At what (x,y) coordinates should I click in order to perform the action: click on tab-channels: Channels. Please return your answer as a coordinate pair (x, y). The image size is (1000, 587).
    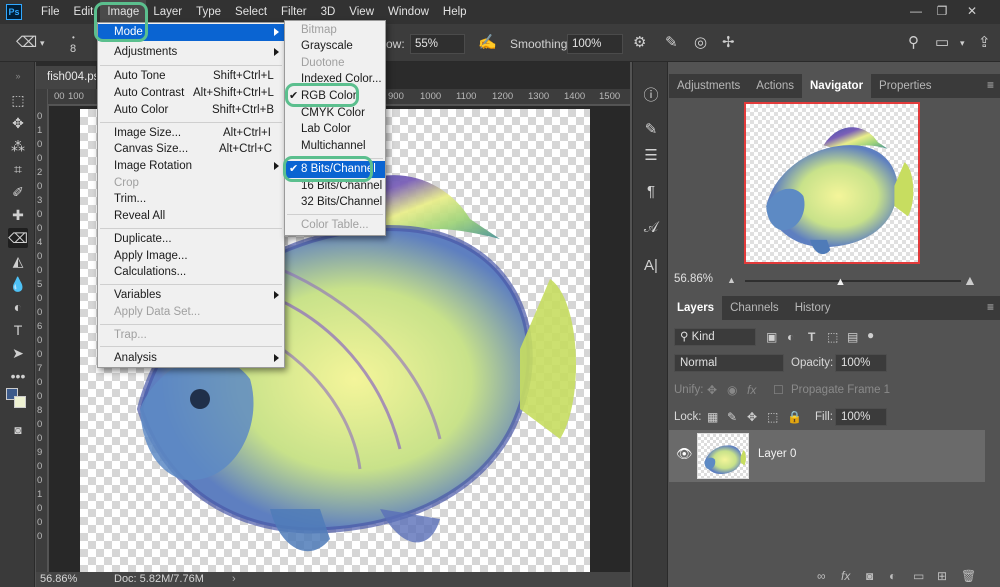
    Looking at the image, I should click on (754, 308).